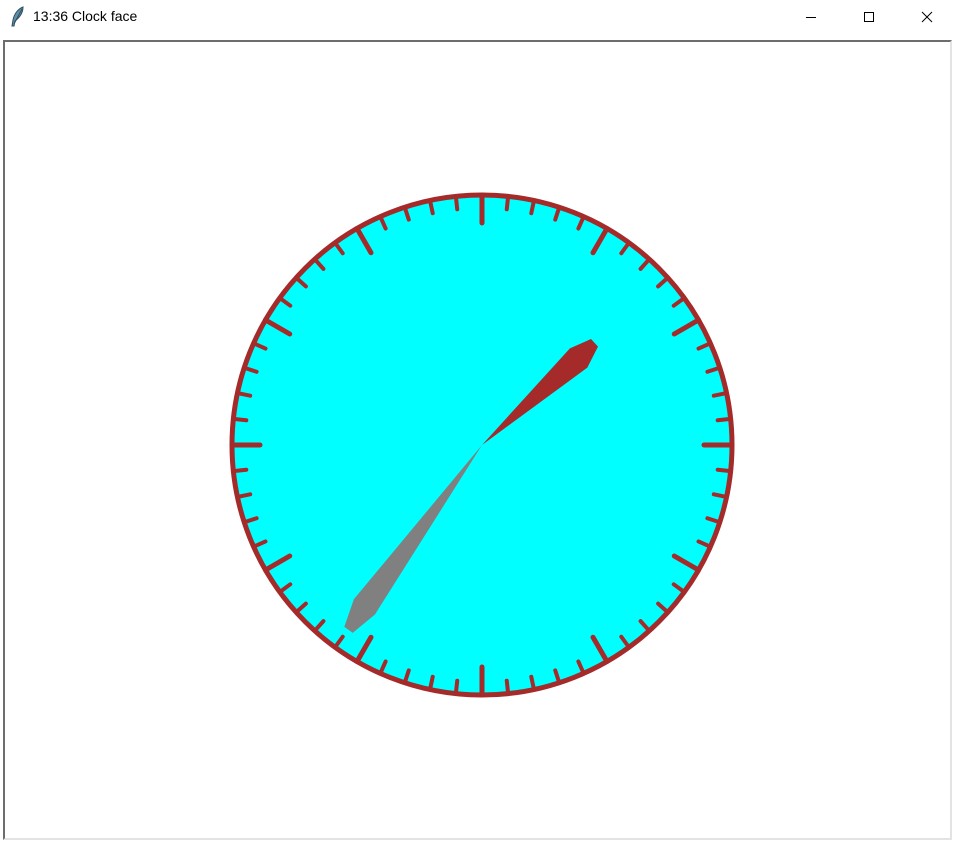 This screenshot has height=845, width=957. I want to click on minimize-icon, so click(811, 17).